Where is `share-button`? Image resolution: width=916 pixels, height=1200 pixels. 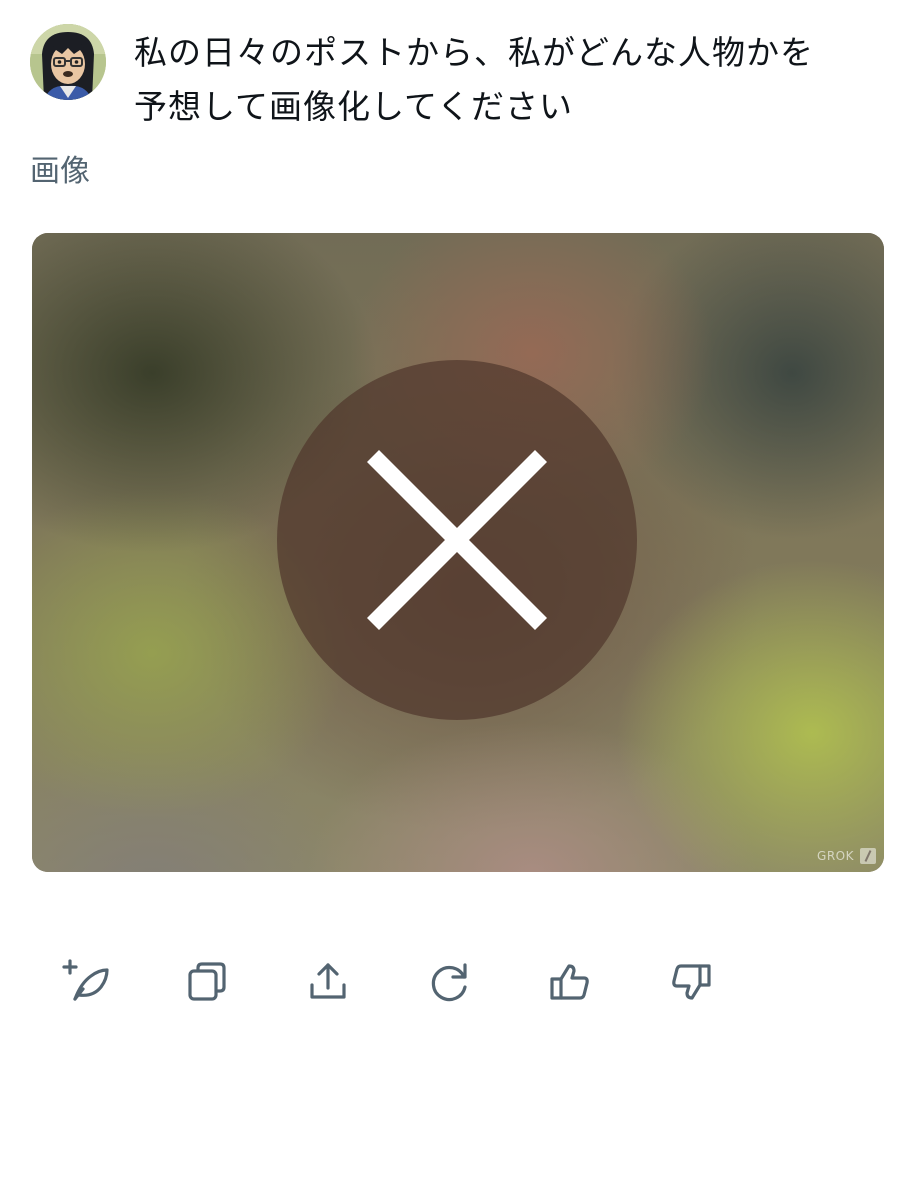 share-button is located at coordinates (328, 982).